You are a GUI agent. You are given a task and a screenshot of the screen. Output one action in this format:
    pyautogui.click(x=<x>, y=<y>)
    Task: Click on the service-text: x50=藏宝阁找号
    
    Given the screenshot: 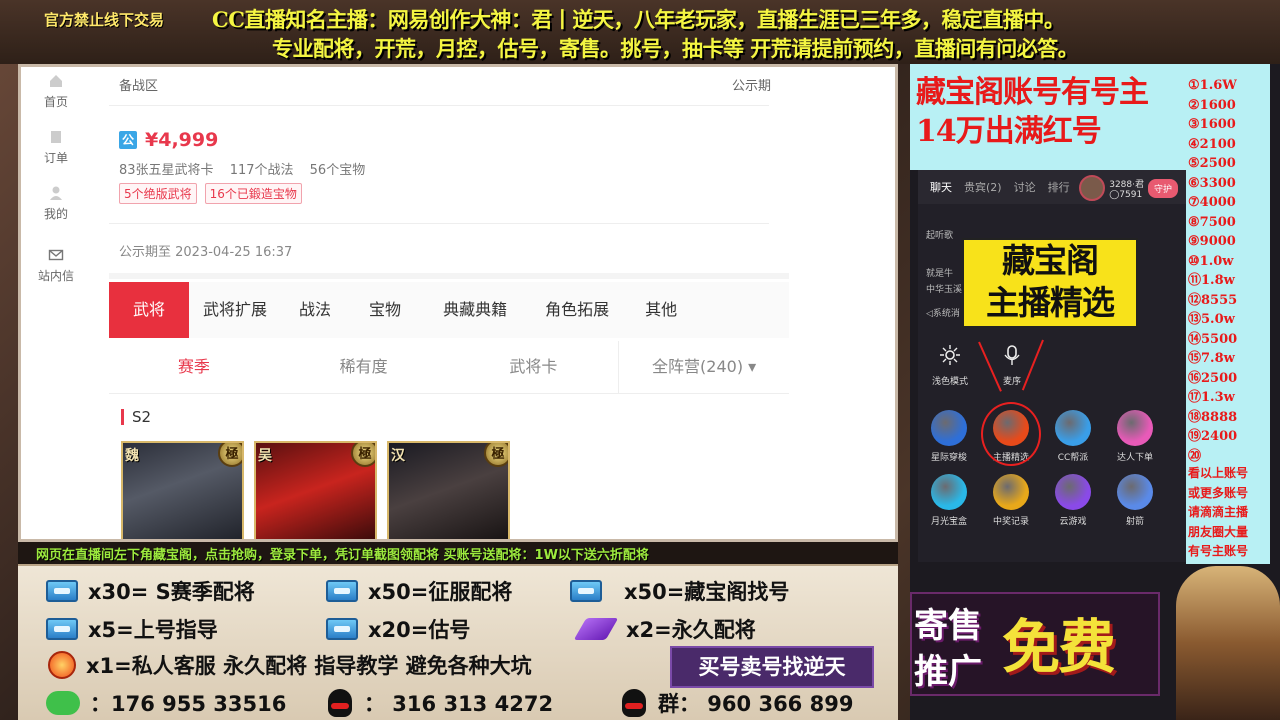 What is the action you would take?
    pyautogui.click(x=707, y=592)
    